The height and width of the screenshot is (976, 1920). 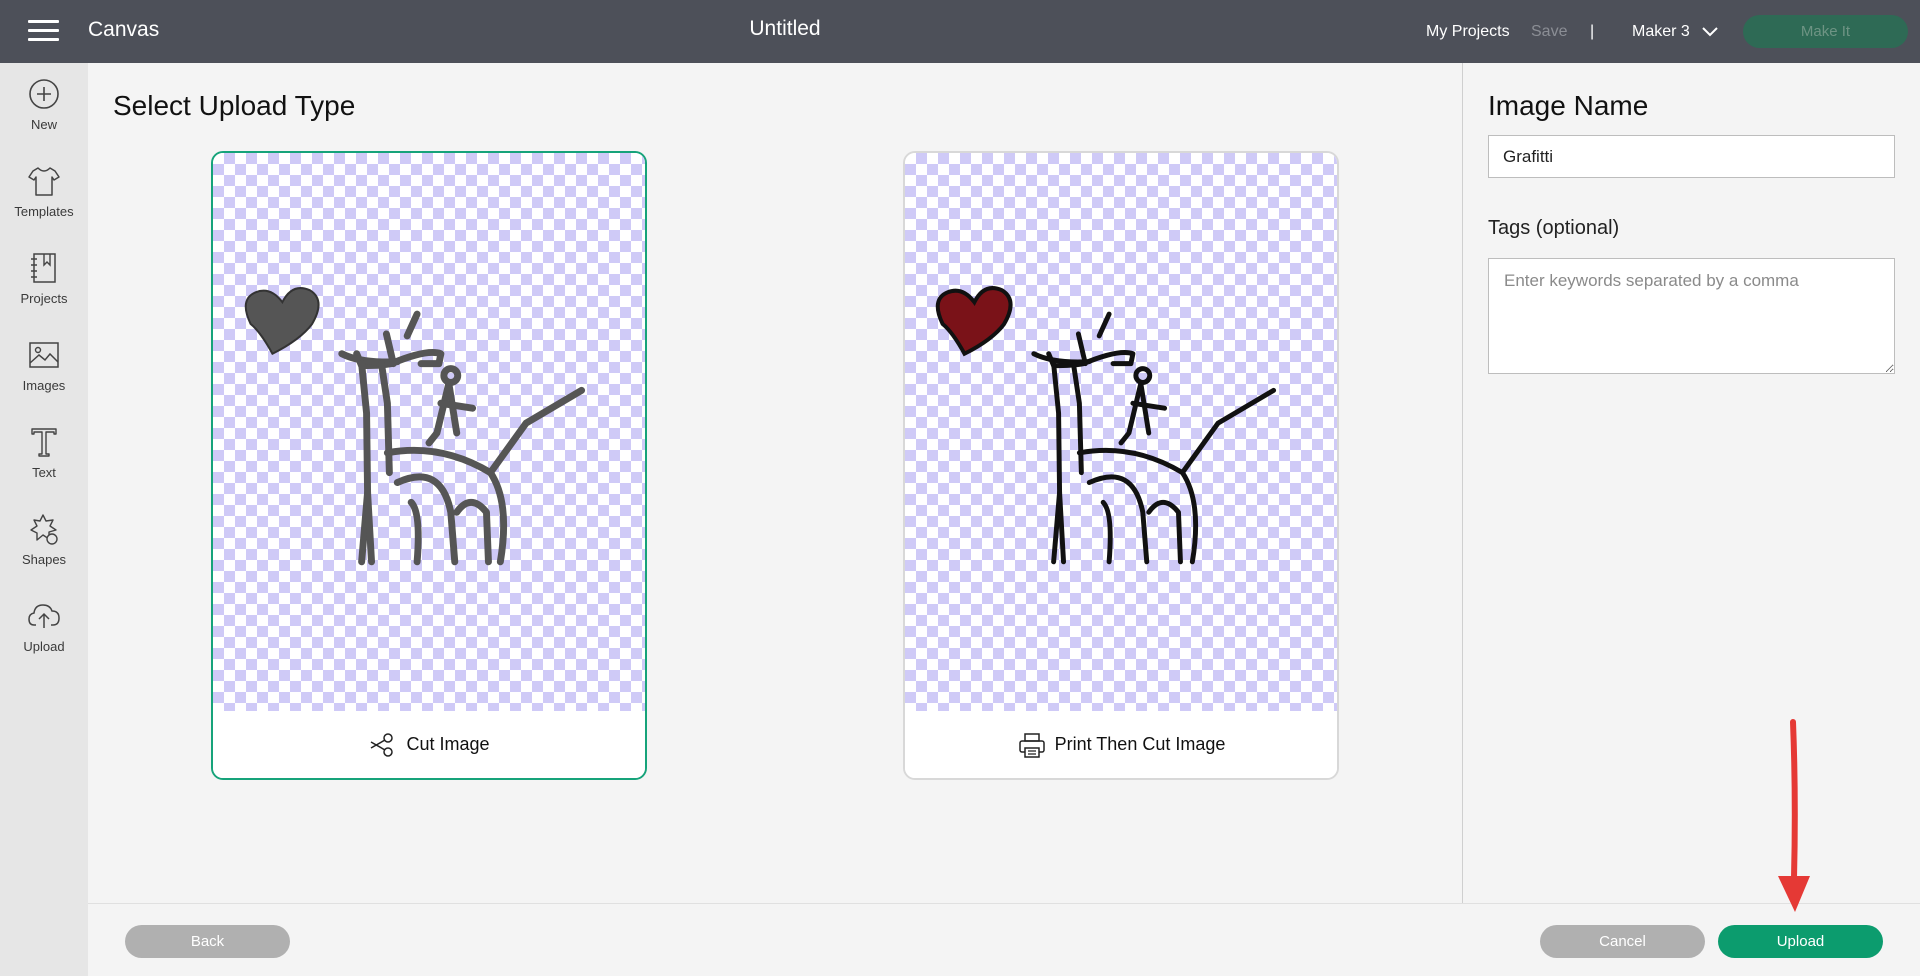 I want to click on print-then-cut-label: Print Then Cut Image, so click(x=1140, y=744).